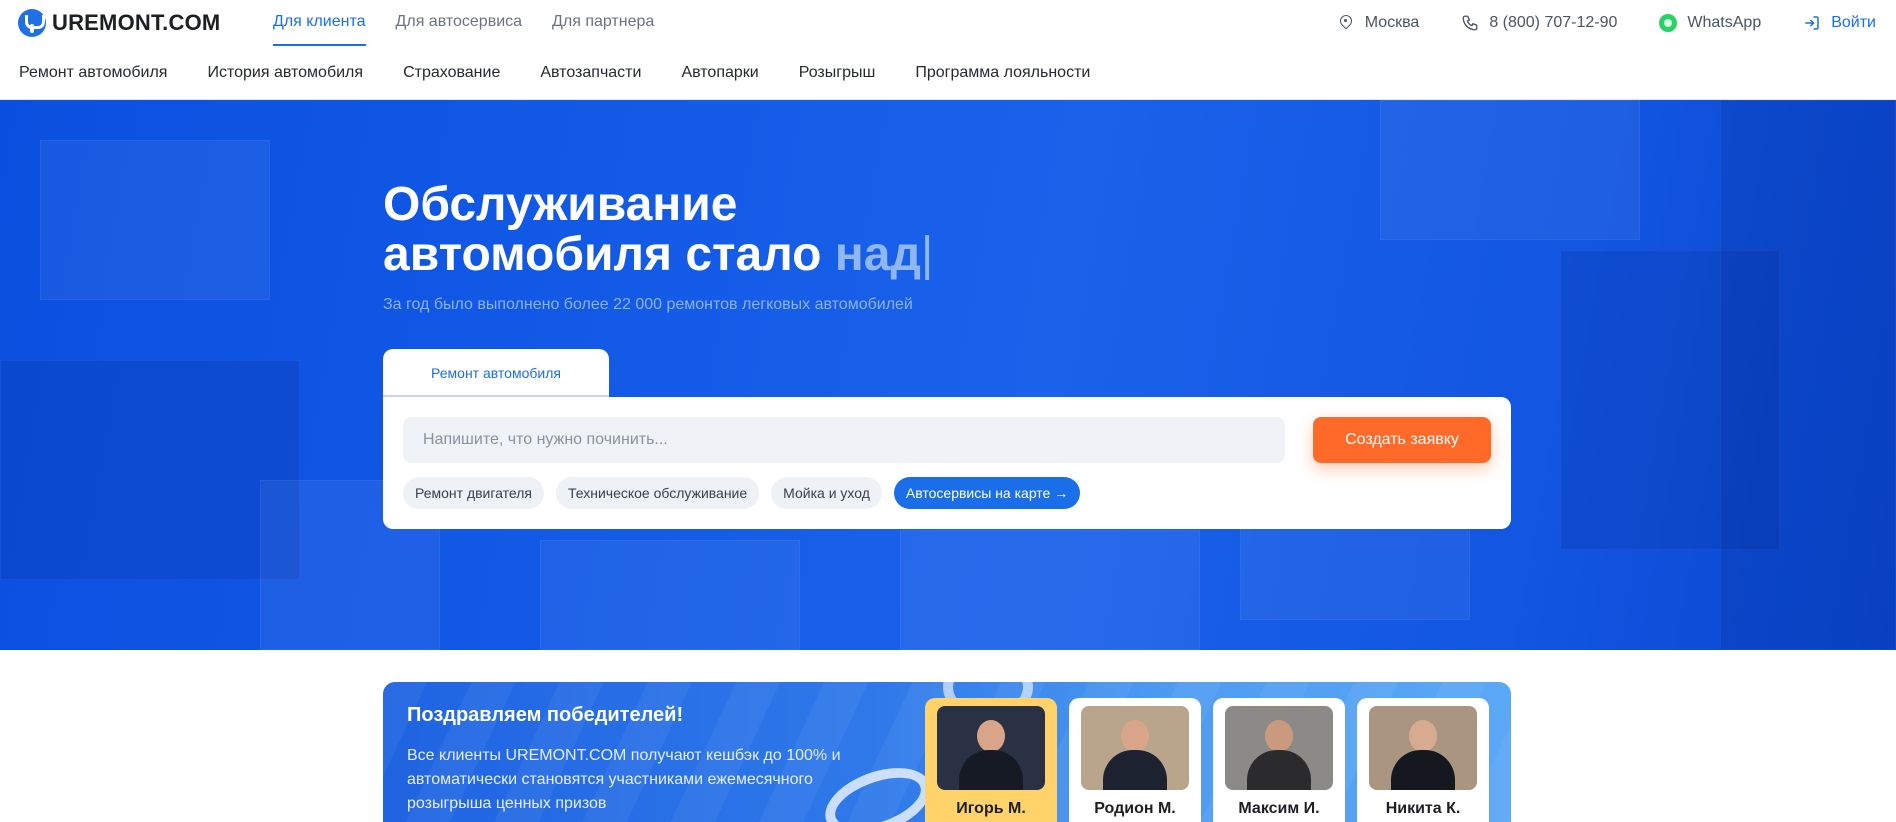 The height and width of the screenshot is (822, 1896). I want to click on logo-icon, so click(32, 23).